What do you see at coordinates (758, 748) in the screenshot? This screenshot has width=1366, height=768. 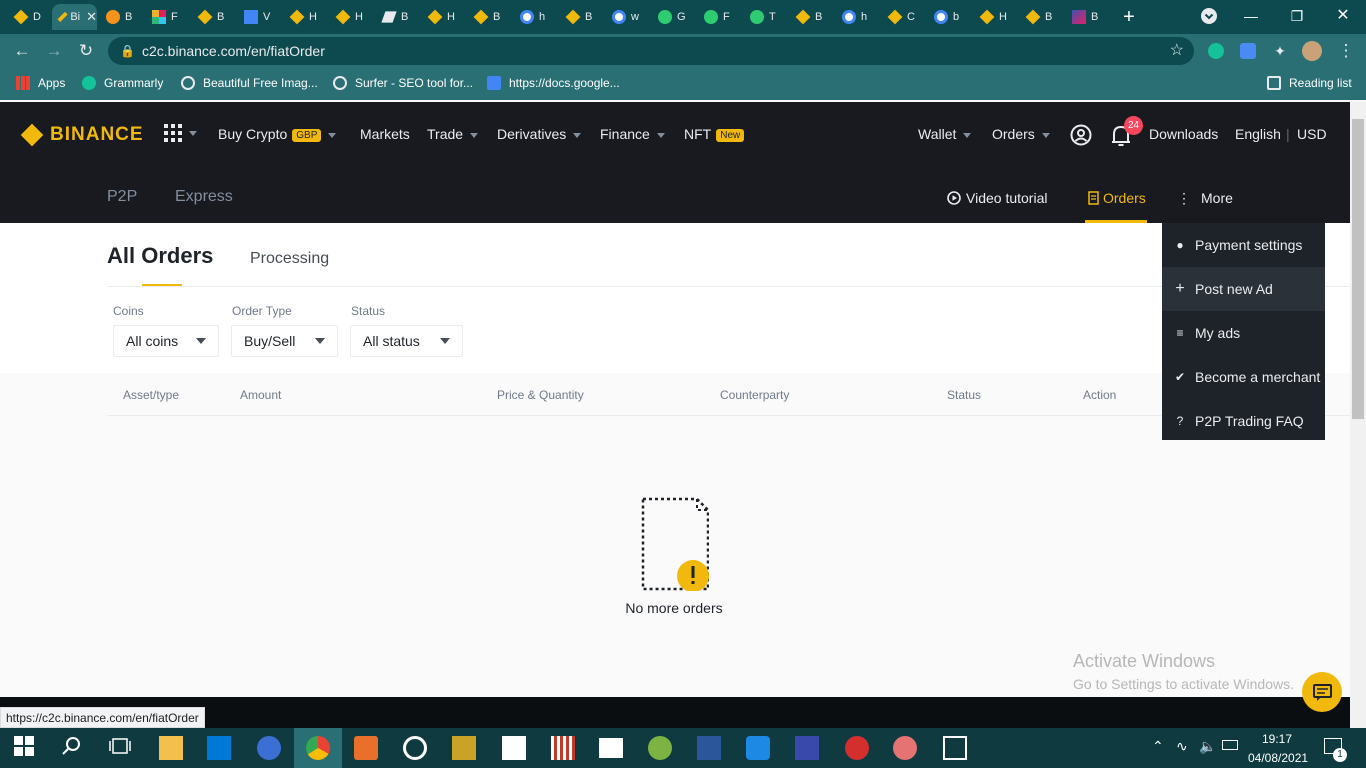 I see `wps-icon` at bounding box center [758, 748].